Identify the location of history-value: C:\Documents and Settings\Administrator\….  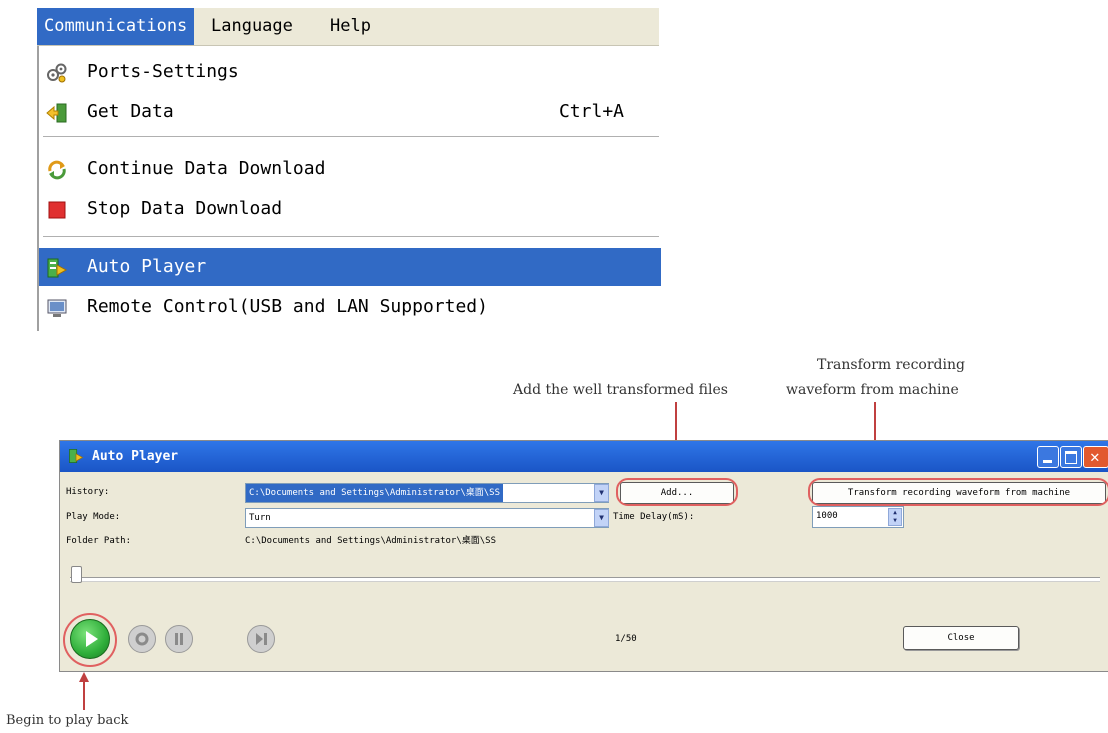
(374, 493).